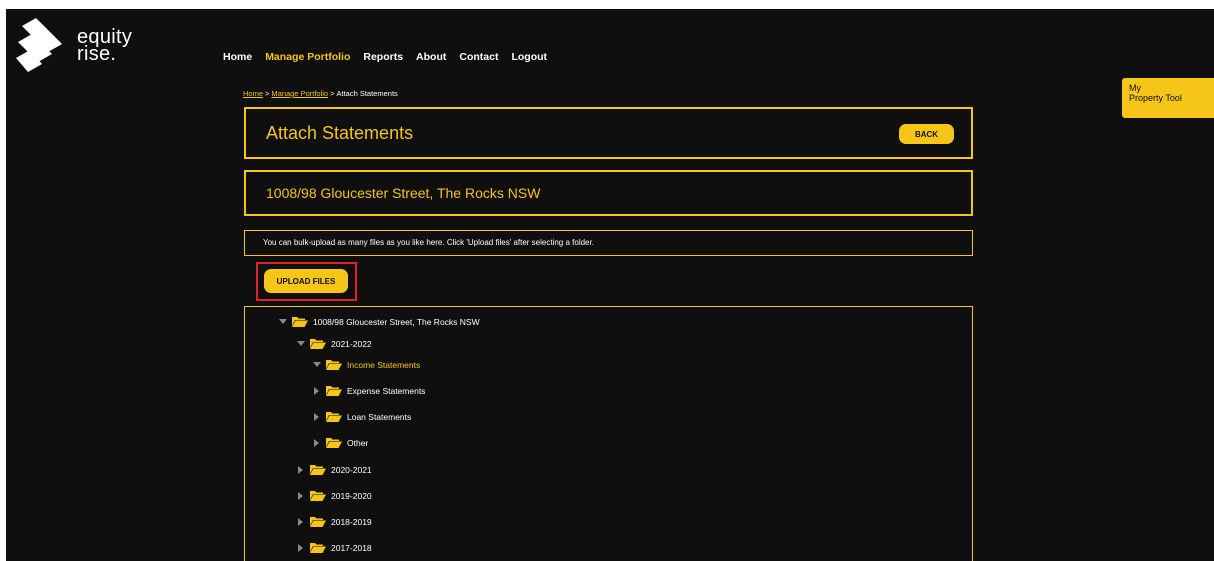 Image resolution: width=1214 pixels, height=561 pixels. Describe the element at coordinates (379, 416) in the screenshot. I see `tree-node-label: Loan Statements` at that location.